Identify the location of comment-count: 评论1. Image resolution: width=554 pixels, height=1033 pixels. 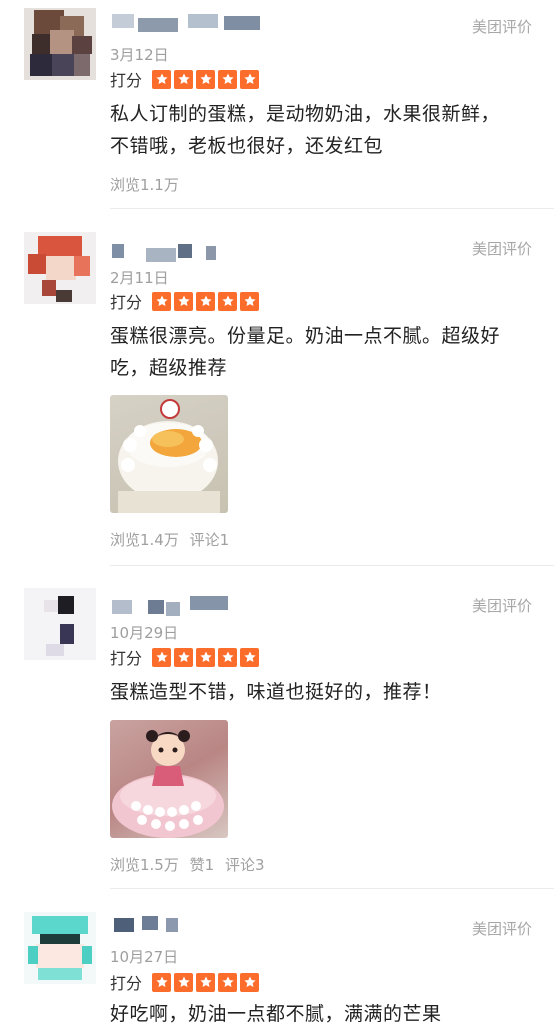
(210, 540).